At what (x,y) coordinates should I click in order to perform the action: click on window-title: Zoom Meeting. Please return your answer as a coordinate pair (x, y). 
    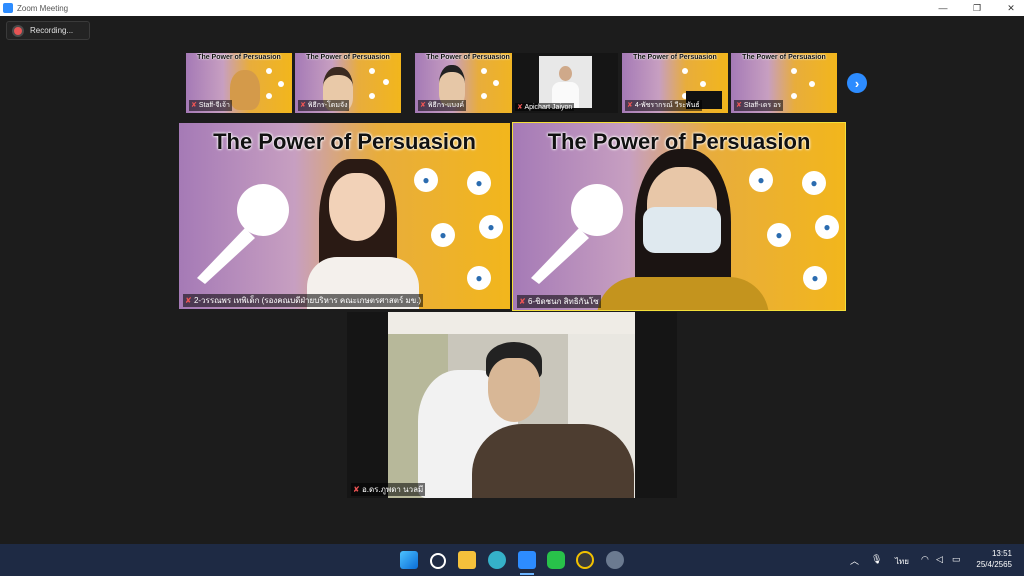
    Looking at the image, I should click on (43, 8).